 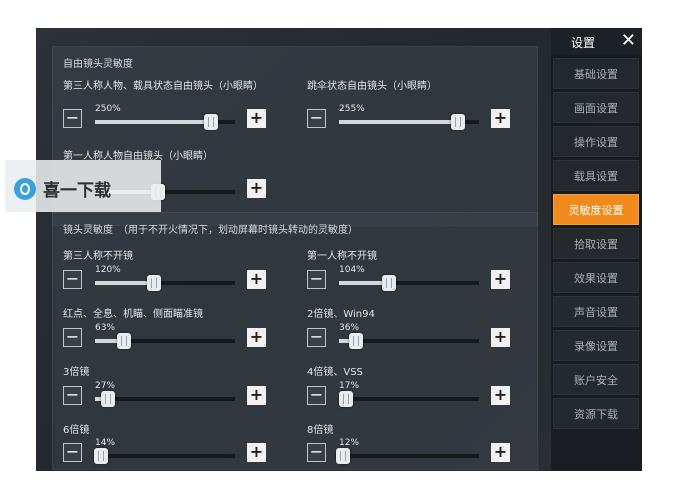 I want to click on first-no-scope-minus-button: −, so click(x=316, y=279).